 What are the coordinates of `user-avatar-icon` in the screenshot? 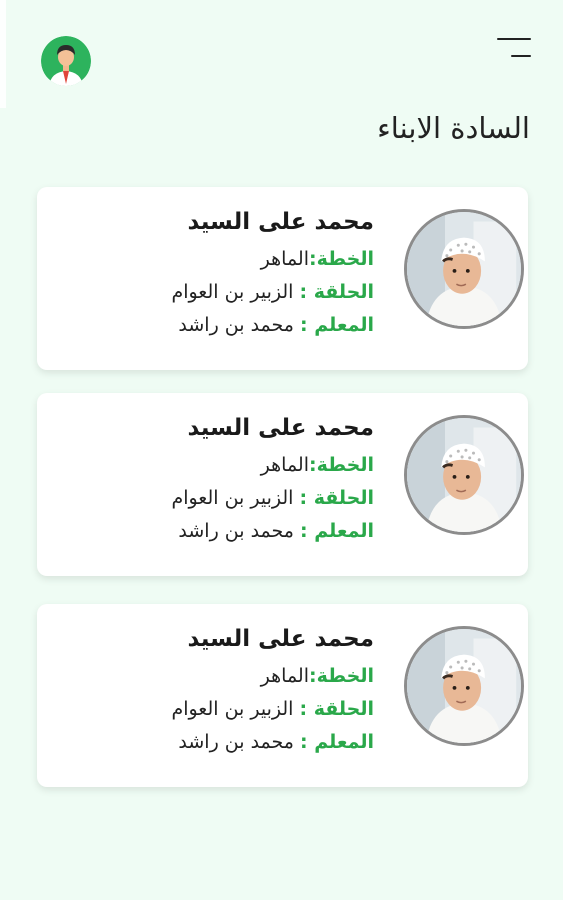 It's located at (66, 61).